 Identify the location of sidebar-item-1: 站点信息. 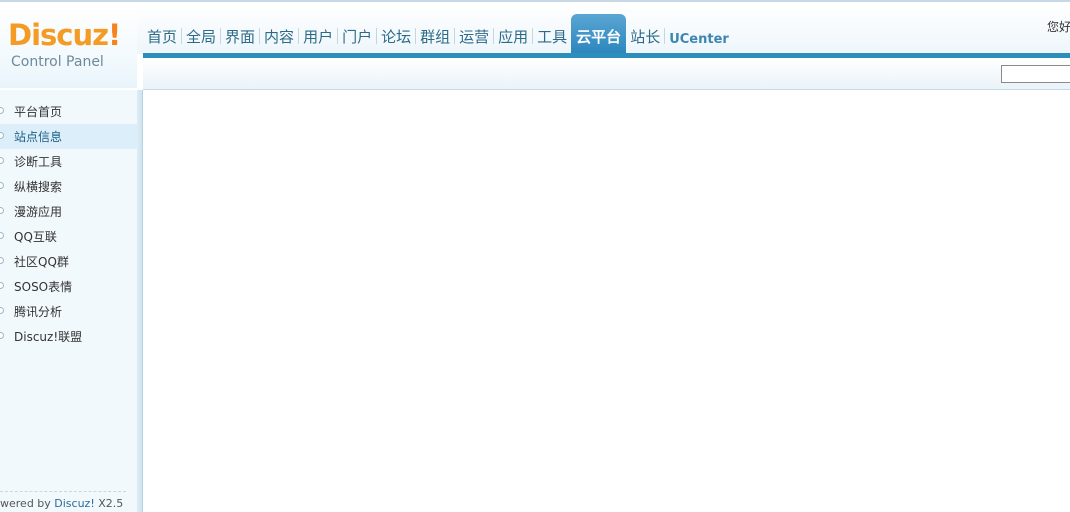
(68, 136).